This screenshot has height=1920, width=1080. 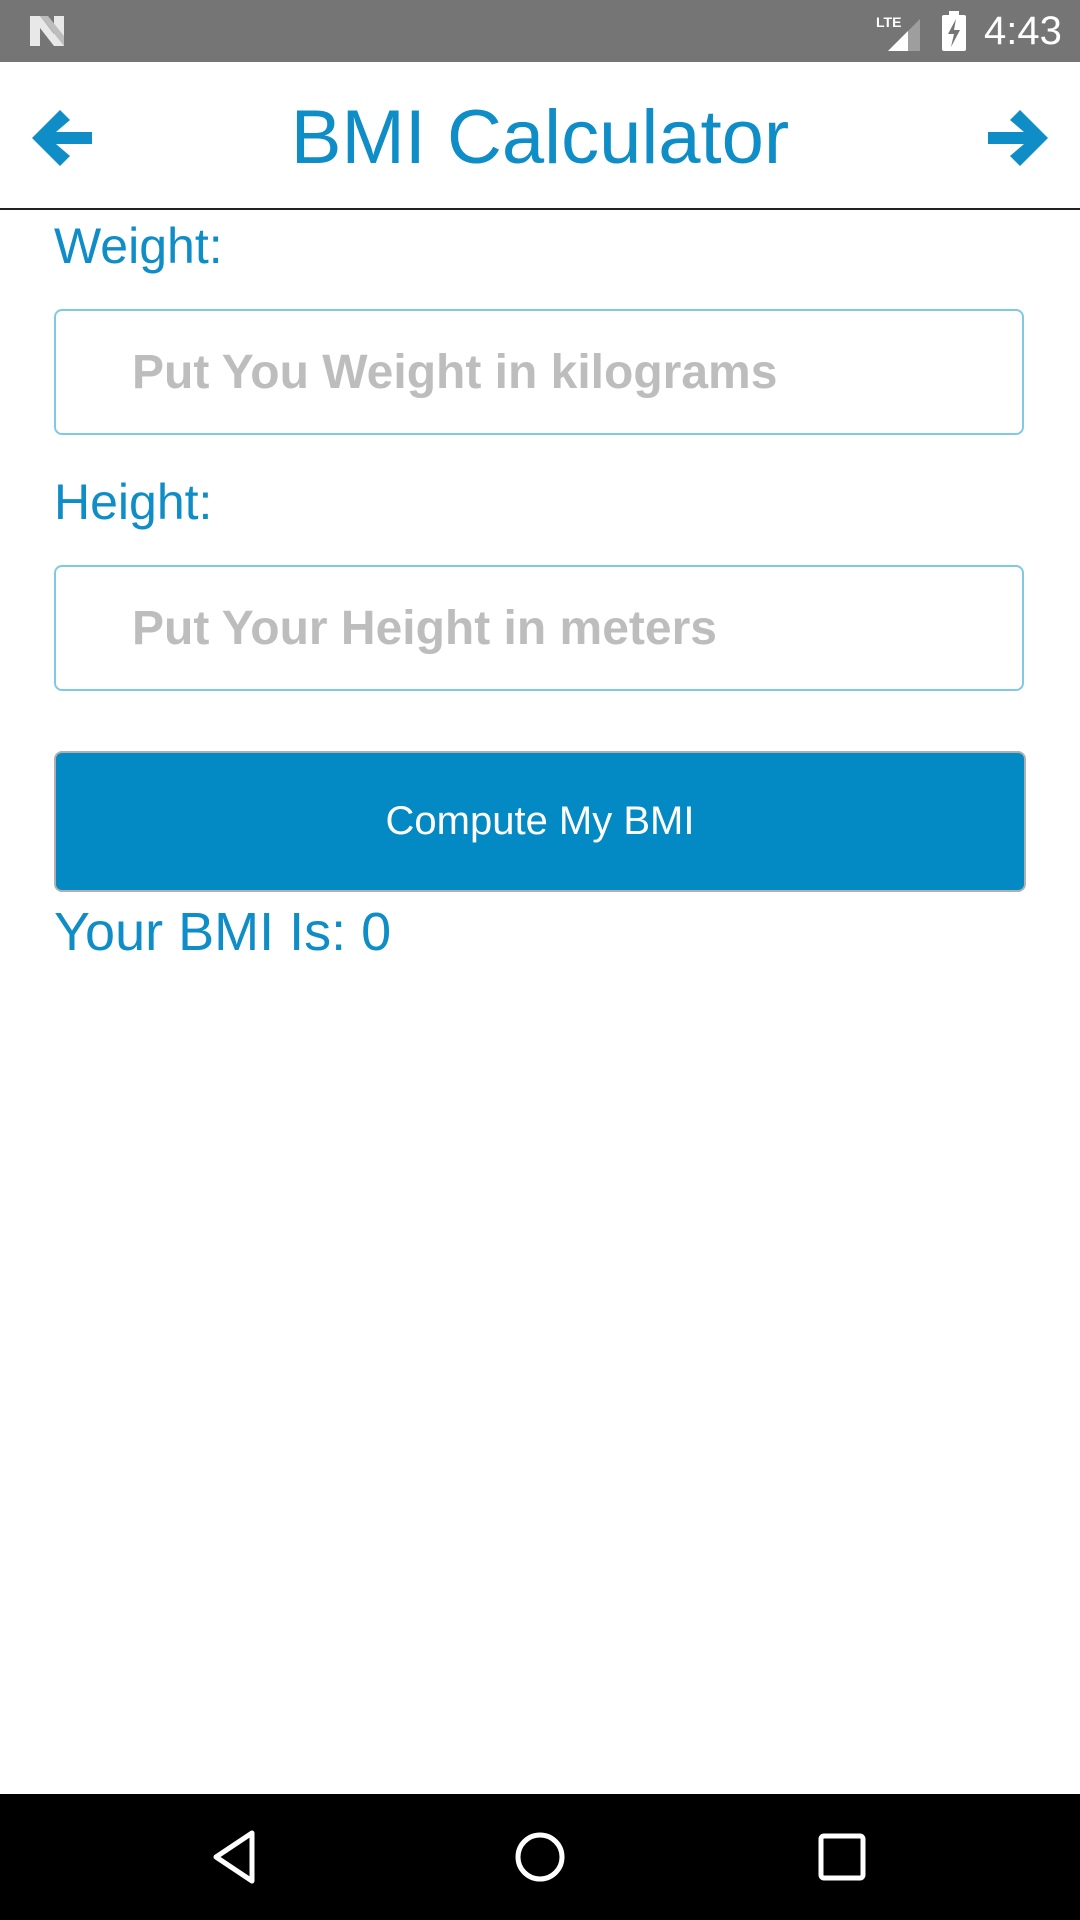 I want to click on battery-charging-icon, so click(x=954, y=31).